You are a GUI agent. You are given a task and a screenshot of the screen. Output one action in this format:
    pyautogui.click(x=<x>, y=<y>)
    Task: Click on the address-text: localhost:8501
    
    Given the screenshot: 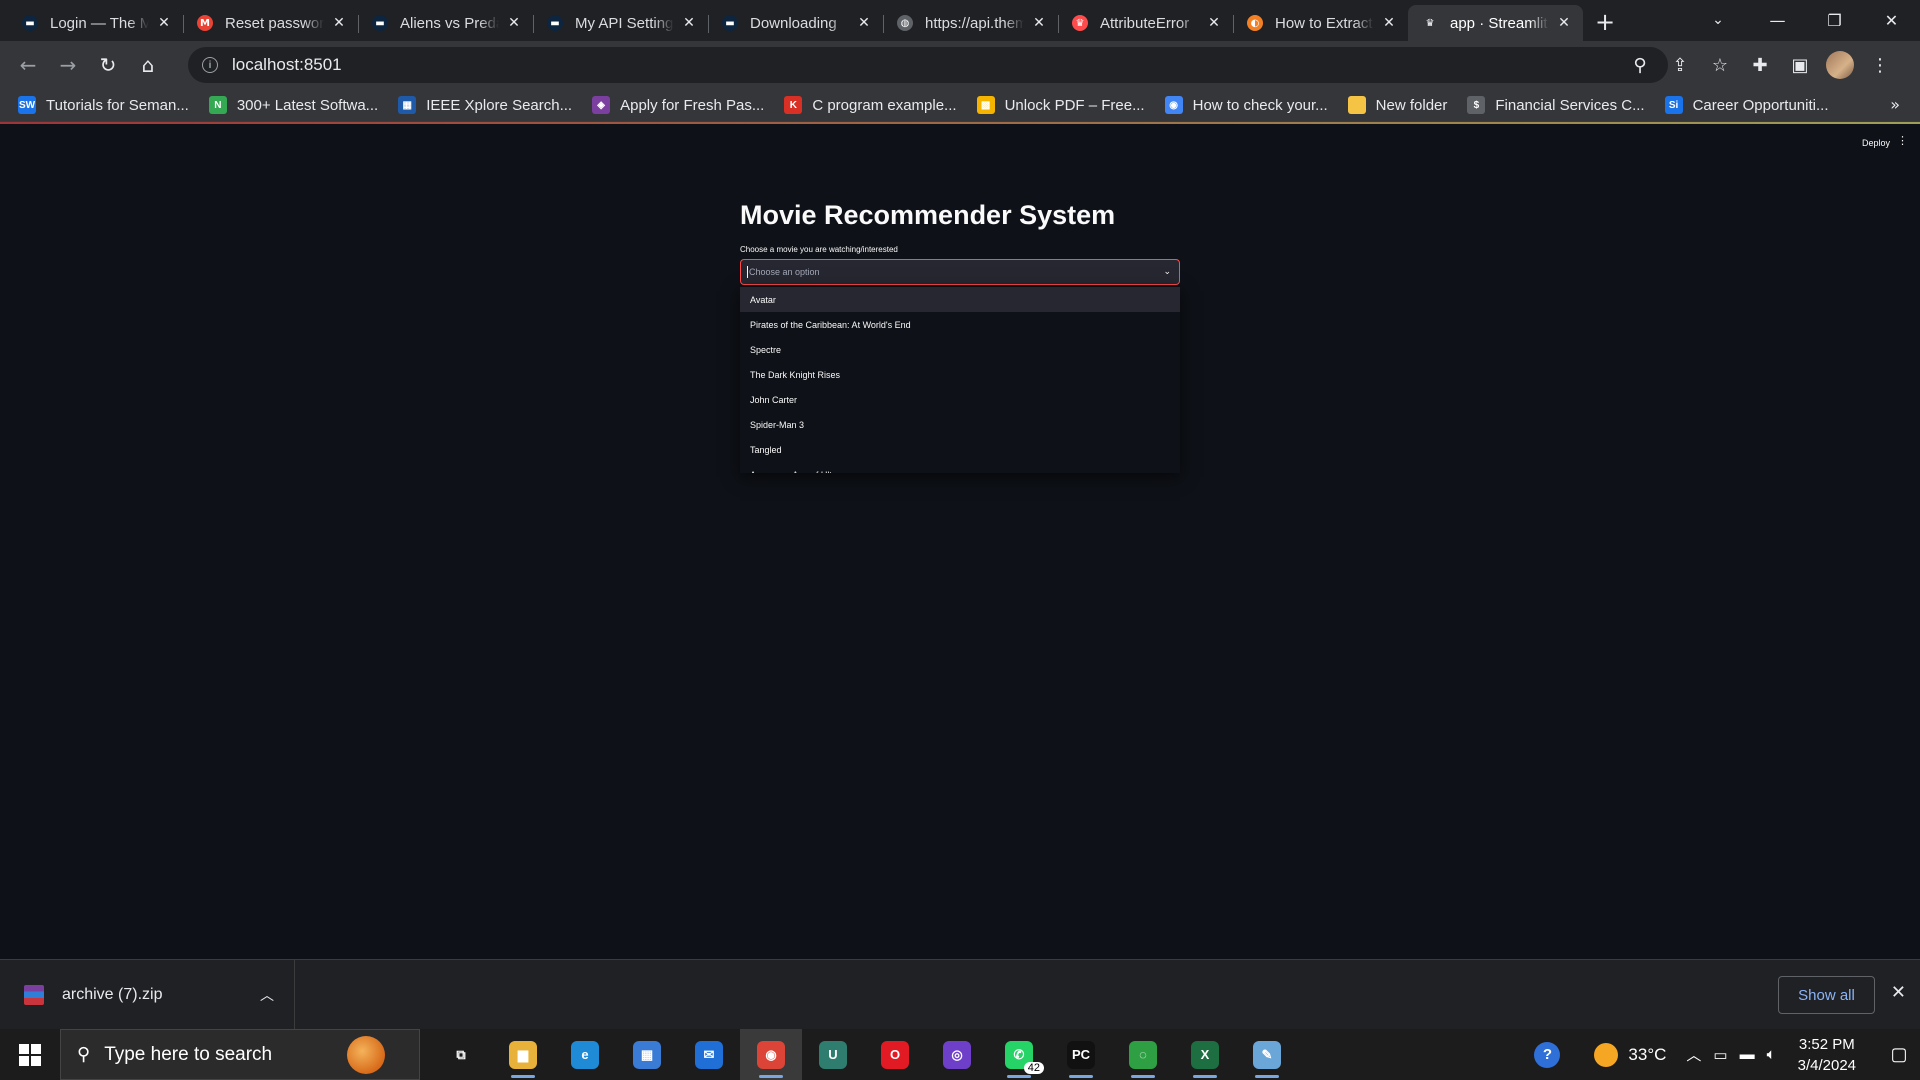 What is the action you would take?
    pyautogui.click(x=287, y=64)
    